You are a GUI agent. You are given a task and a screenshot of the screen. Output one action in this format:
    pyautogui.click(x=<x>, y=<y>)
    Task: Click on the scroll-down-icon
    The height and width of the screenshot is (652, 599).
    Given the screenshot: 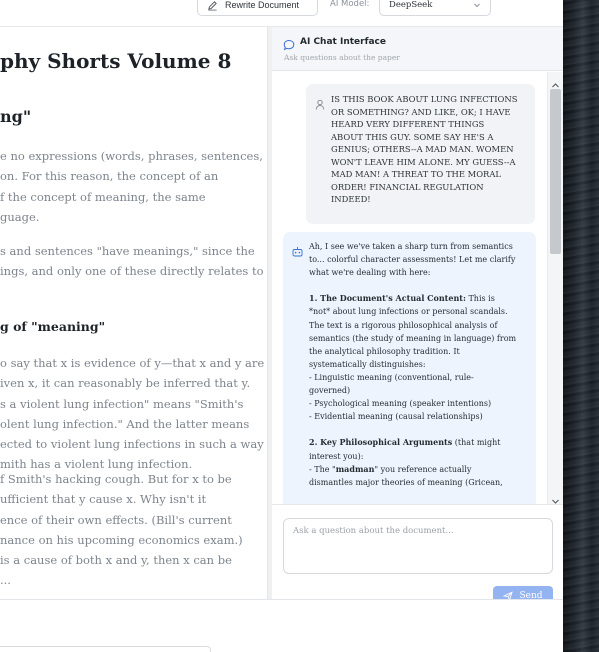 What is the action you would take?
    pyautogui.click(x=555, y=497)
    